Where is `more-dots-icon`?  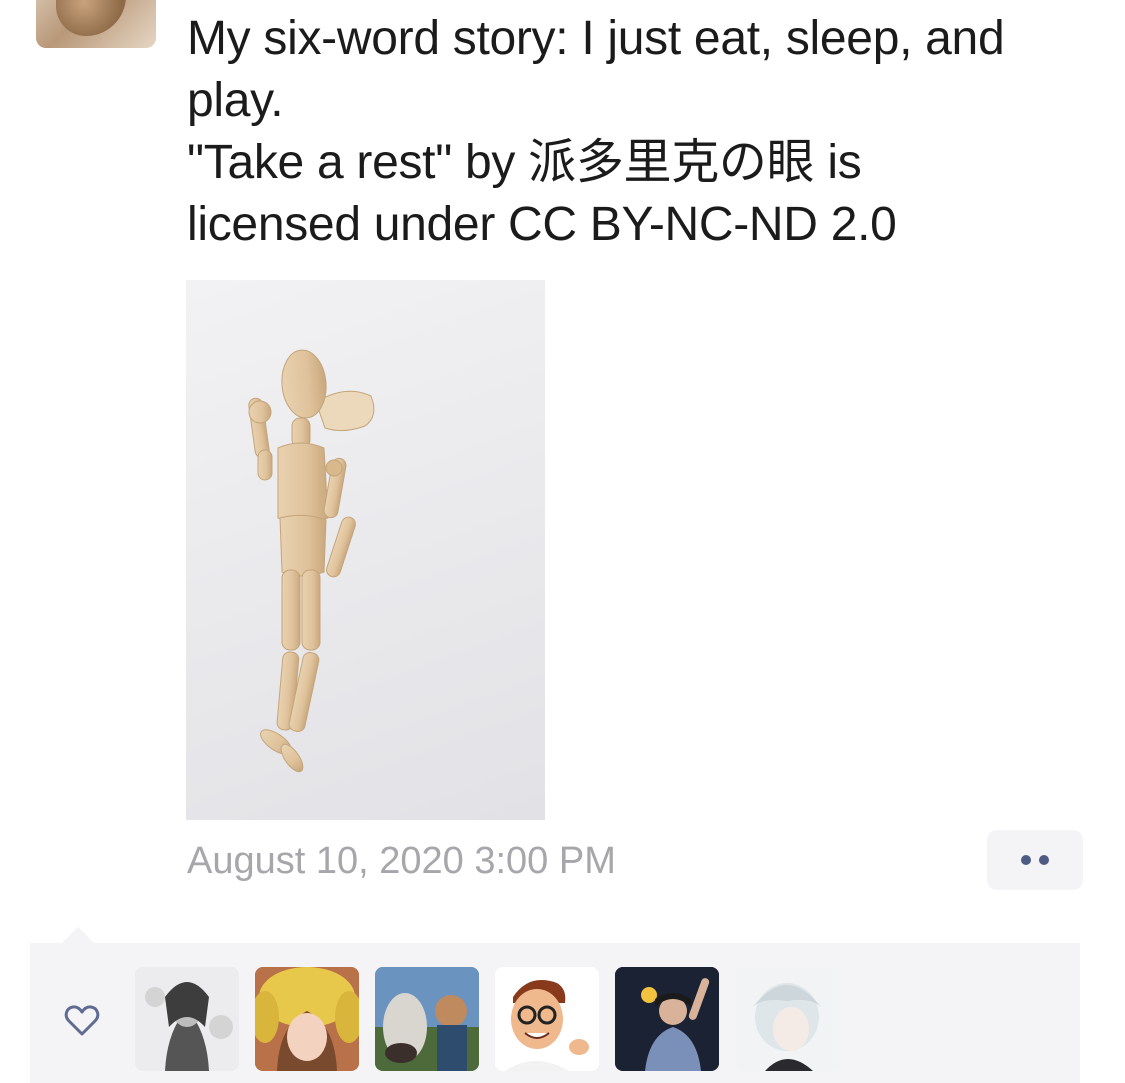 more-dots-icon is located at coordinates (1026, 860).